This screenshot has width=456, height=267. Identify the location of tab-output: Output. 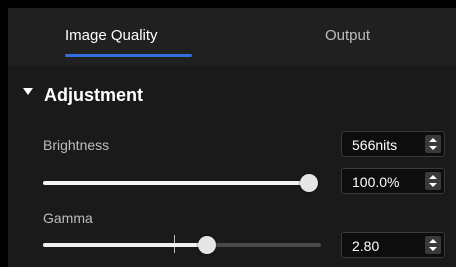
(347, 35).